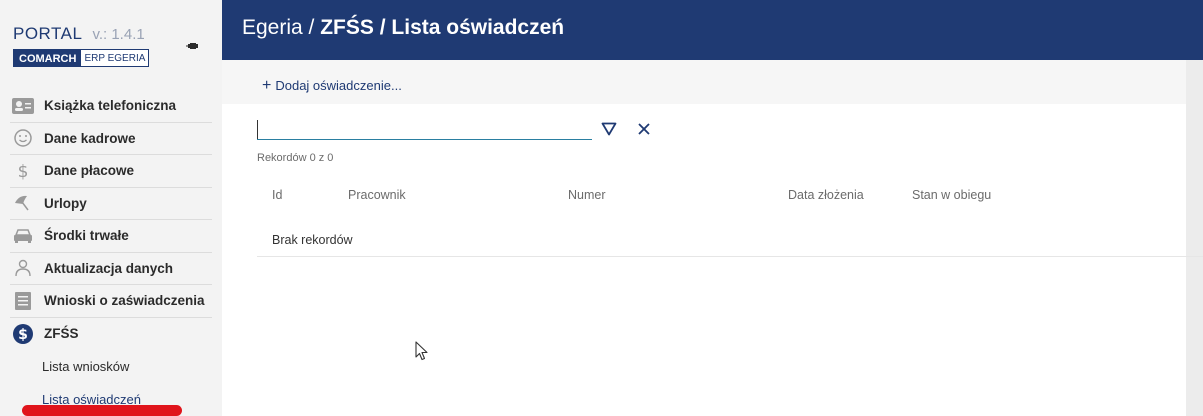 The width and height of the screenshot is (1203, 416). I want to click on sidebar-subitem-applications-list: Lista wniosków, so click(111, 366).